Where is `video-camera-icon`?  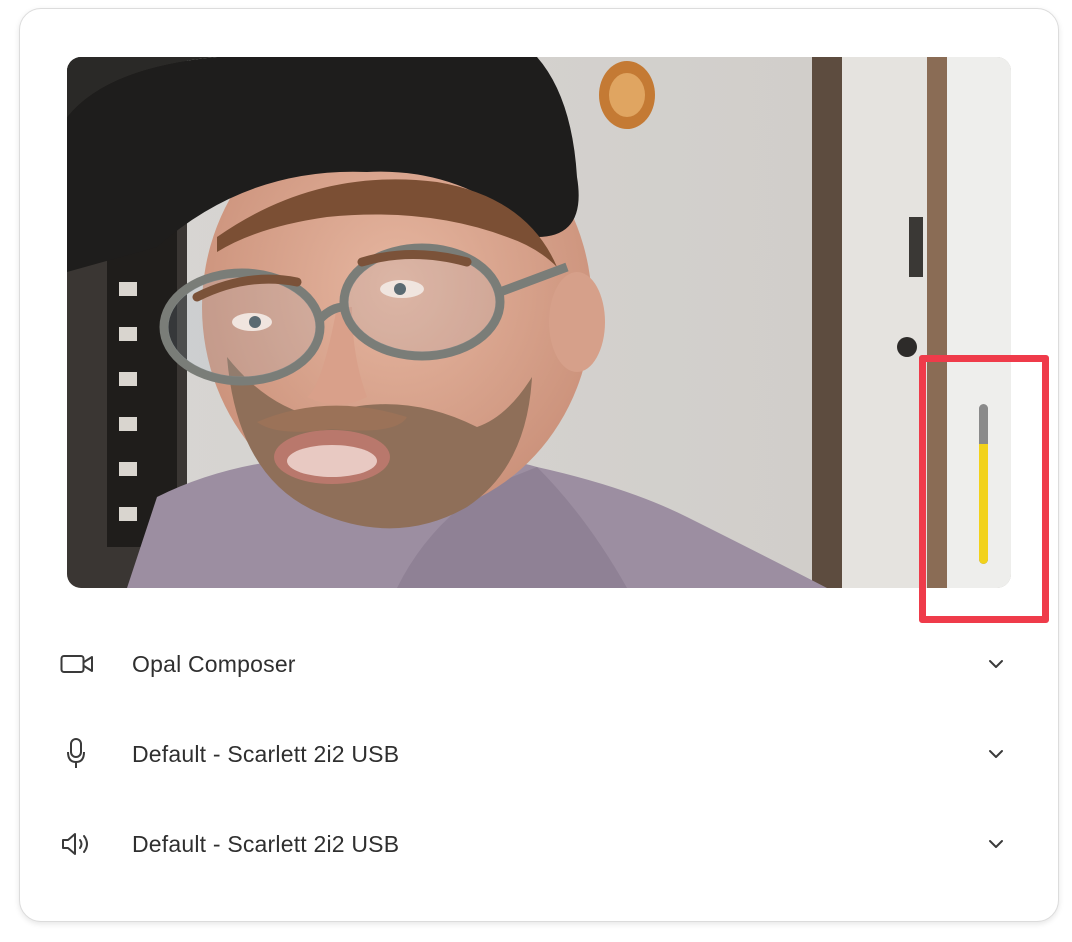
video-camera-icon is located at coordinates (82, 664).